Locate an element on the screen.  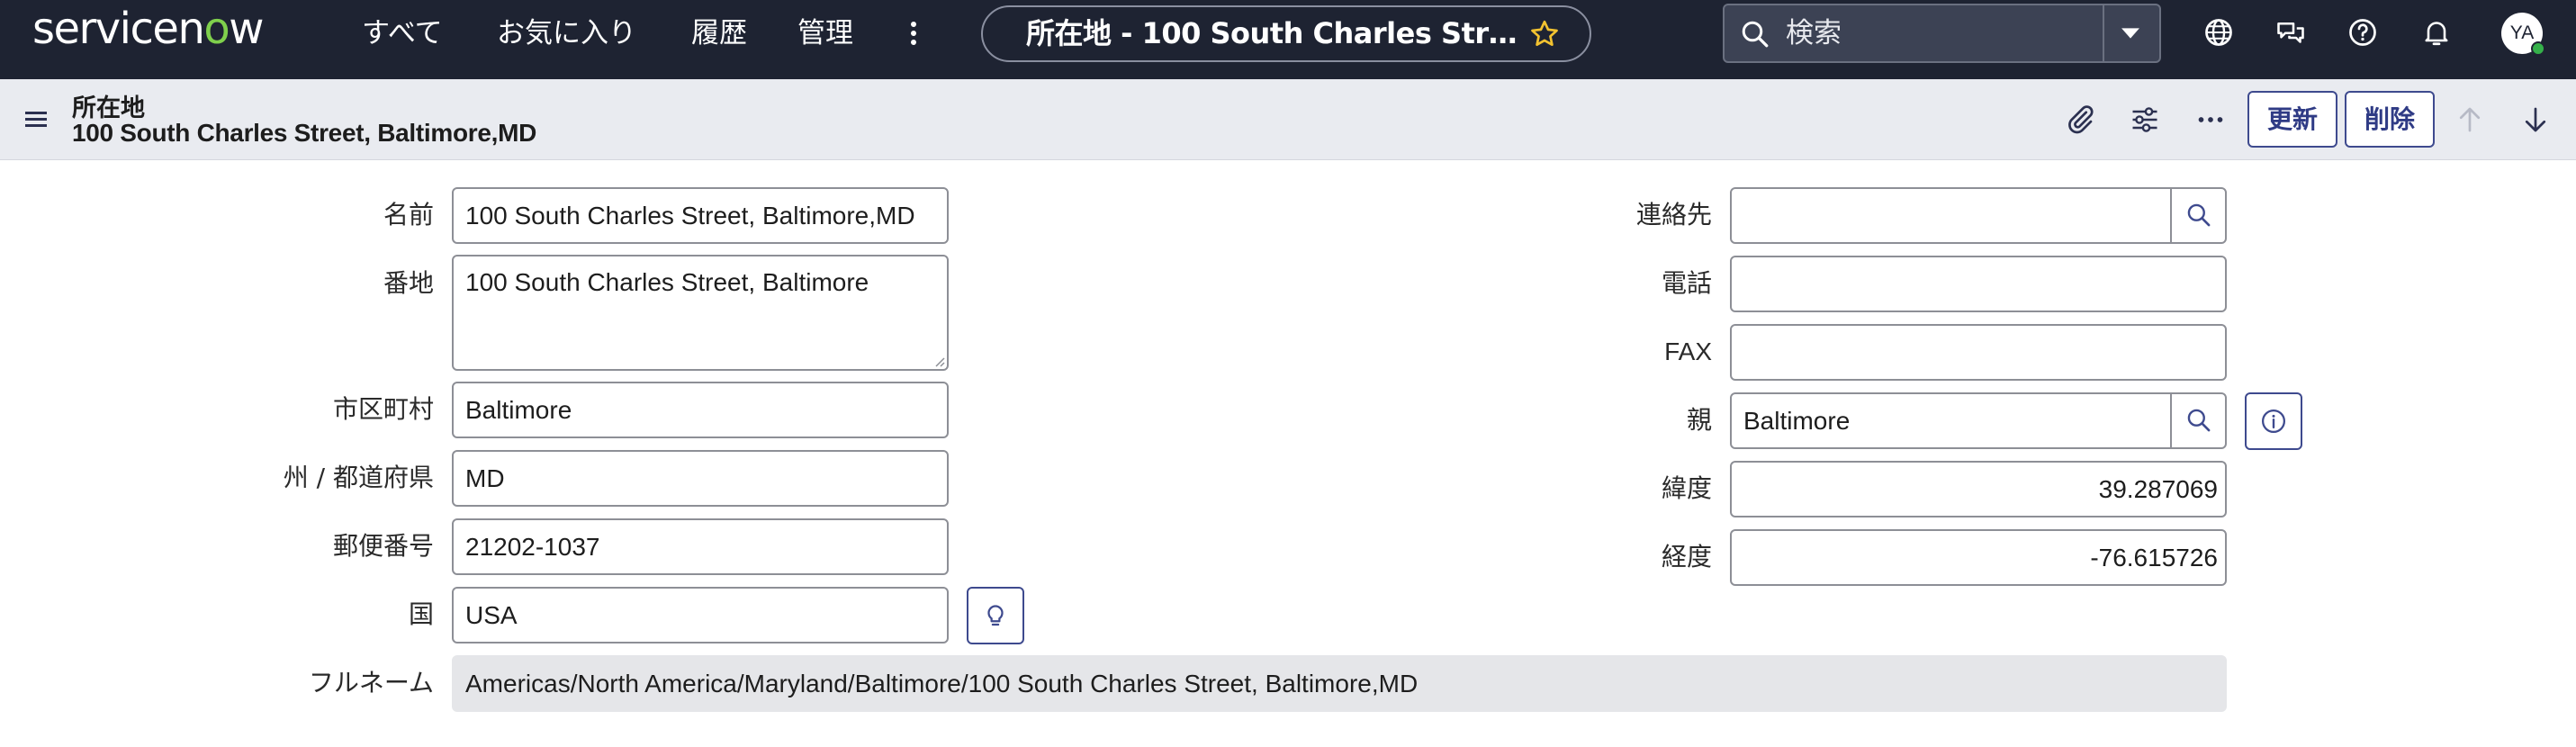
longitude-label: 経度 is located at coordinates (1686, 557).